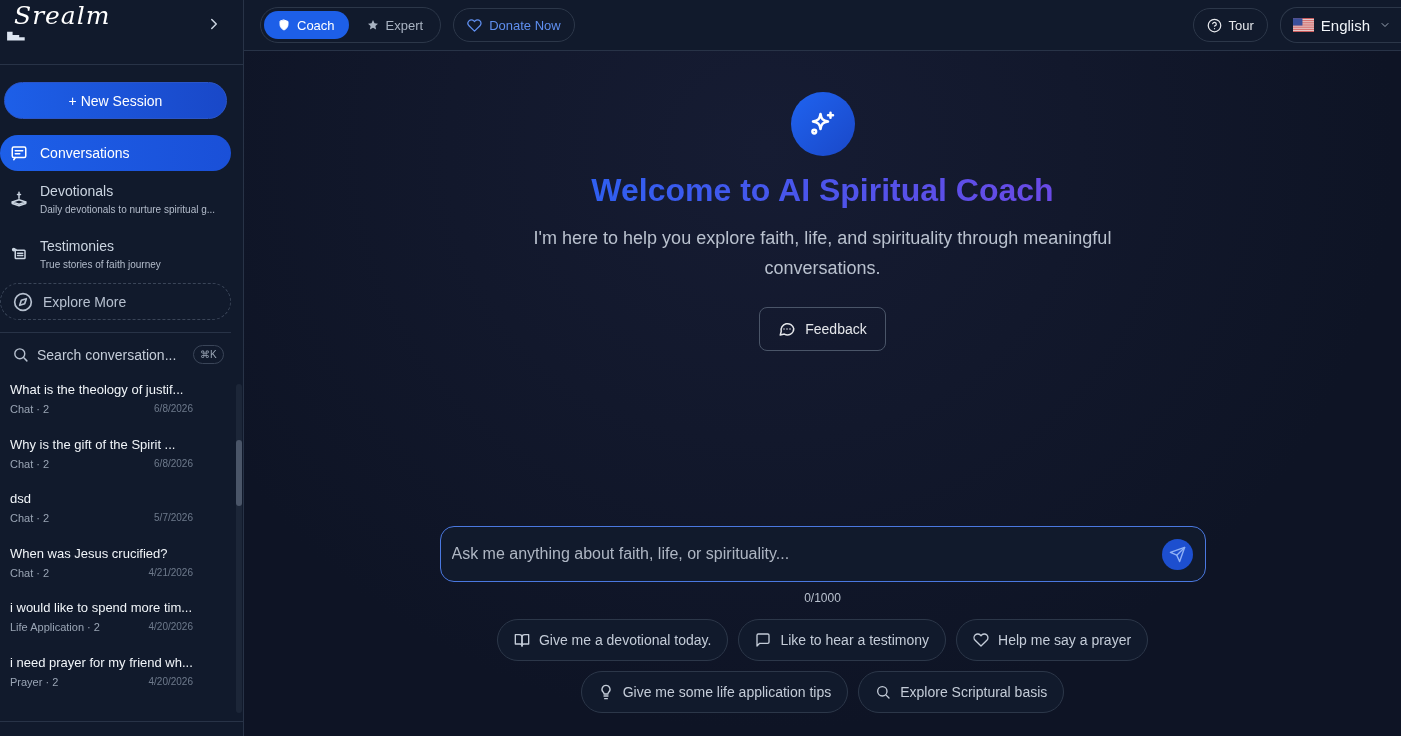 The width and height of the screenshot is (1401, 736). I want to click on send-button, so click(1177, 554).